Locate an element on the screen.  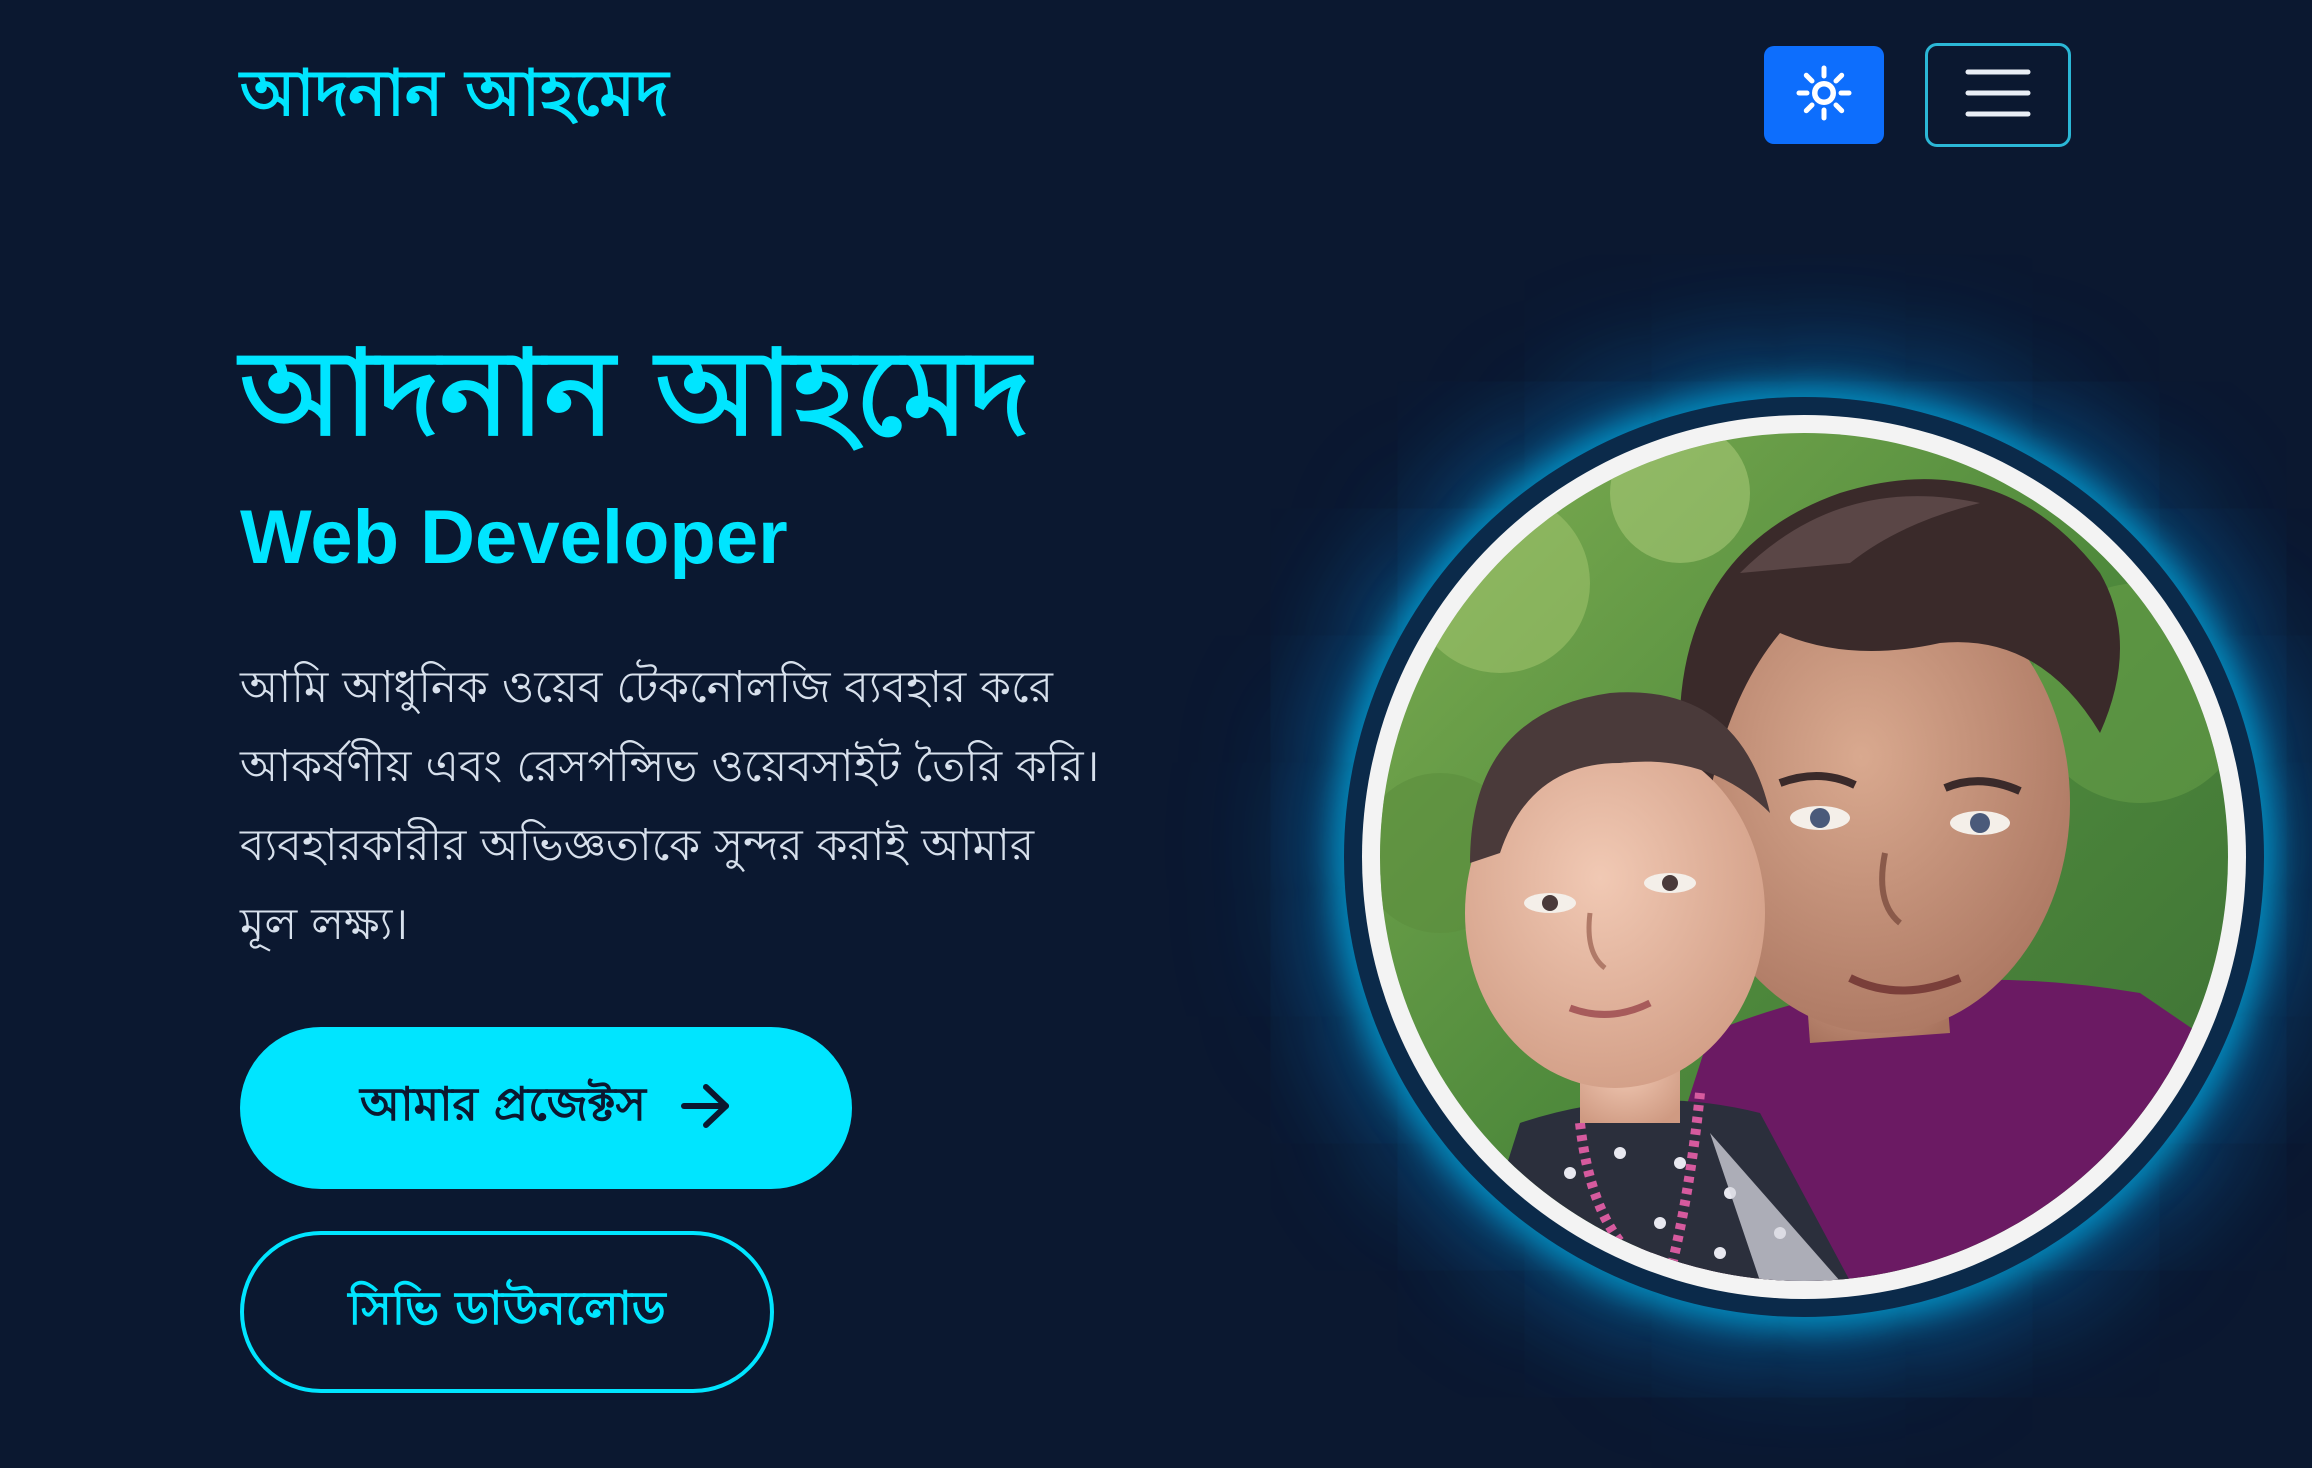
hero-description-line: মূল লক্ষ্য। is located at coordinates (324, 924).